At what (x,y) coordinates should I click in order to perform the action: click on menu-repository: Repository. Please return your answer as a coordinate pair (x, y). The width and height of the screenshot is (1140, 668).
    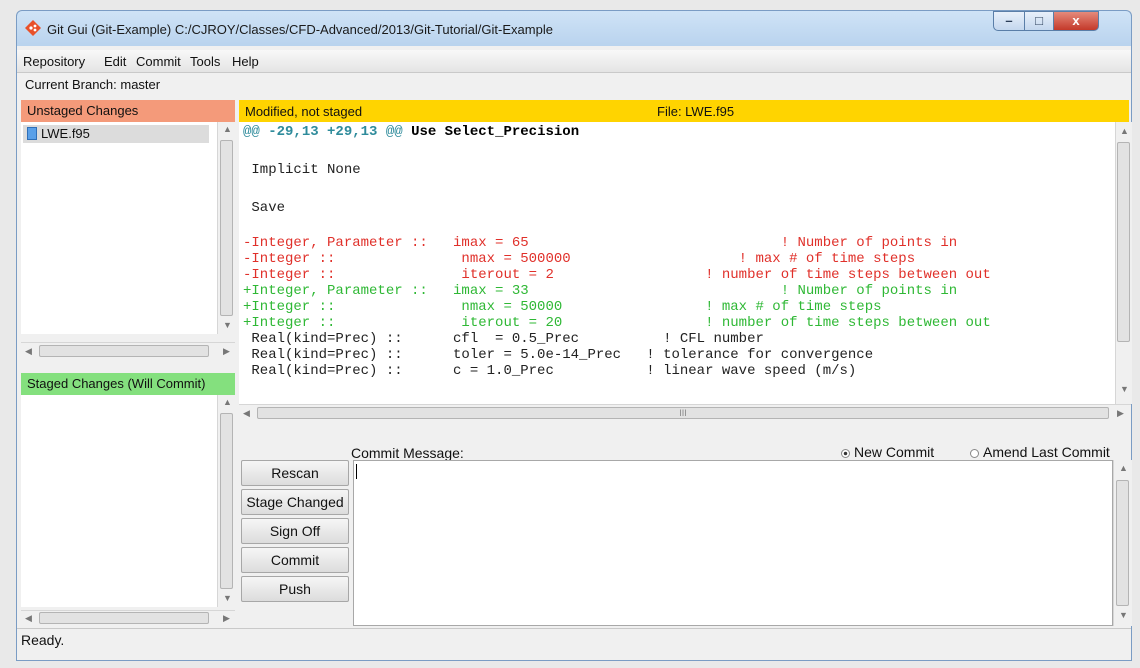
    Looking at the image, I should click on (54, 61).